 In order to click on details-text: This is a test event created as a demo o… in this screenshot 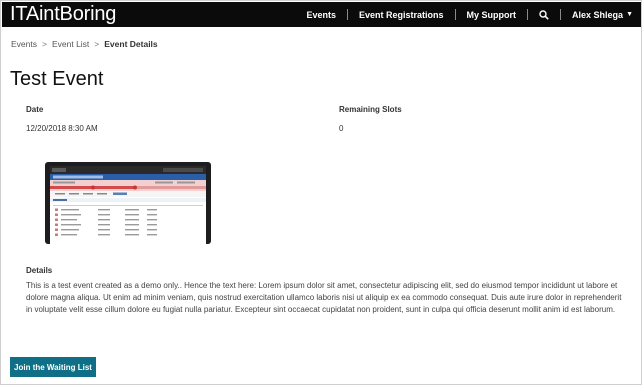, I will do `click(324, 297)`.